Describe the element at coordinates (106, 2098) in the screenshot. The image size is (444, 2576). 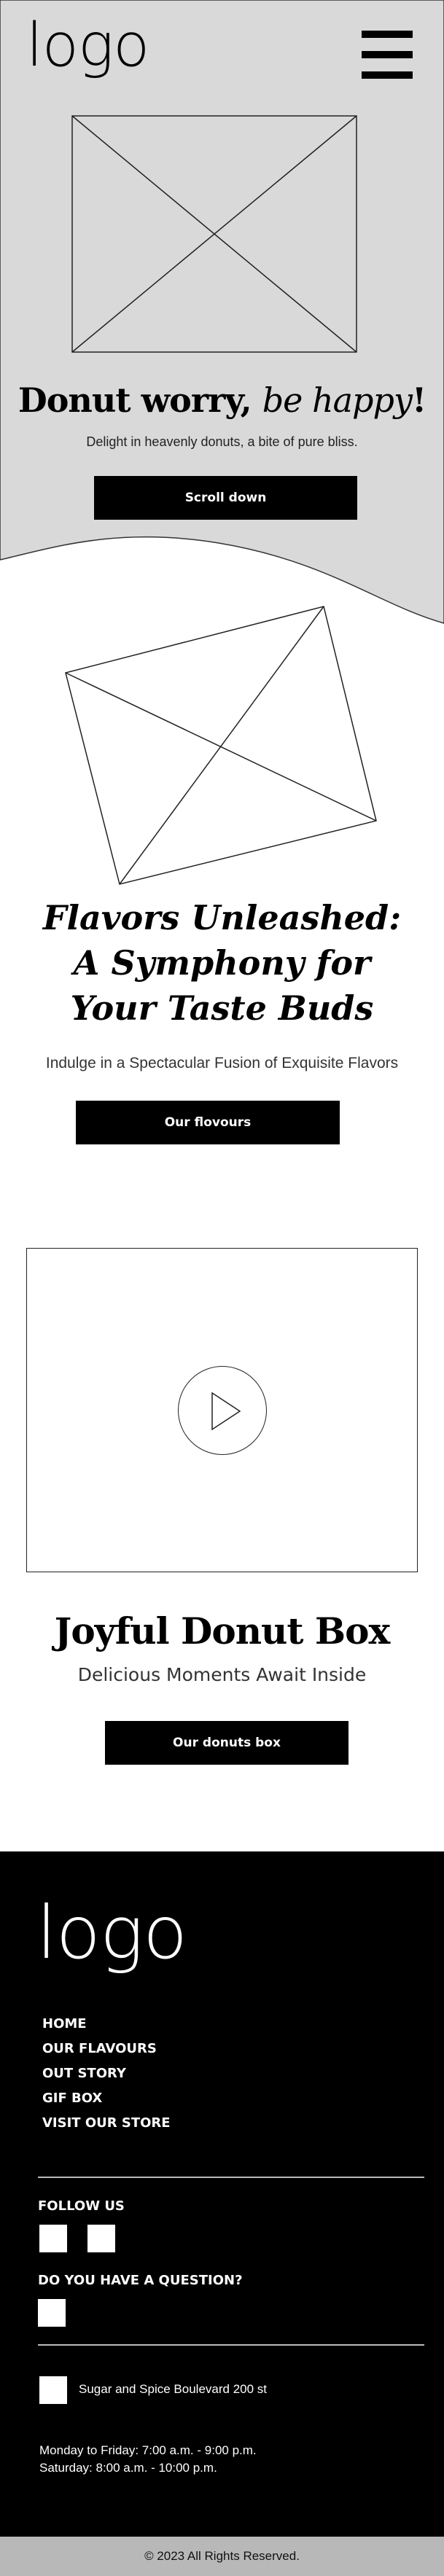
I see `footer-nav-gift-box: GIF BOX` at that location.